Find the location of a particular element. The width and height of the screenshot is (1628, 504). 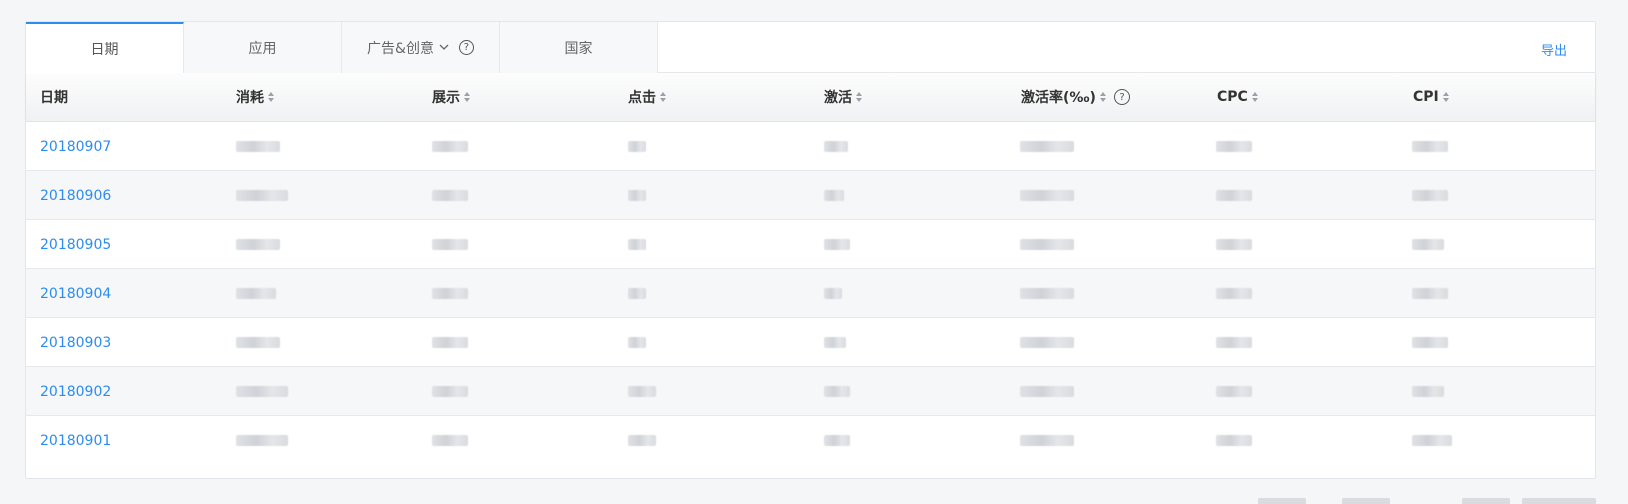

column-header-impressions: 展示 is located at coordinates (451, 97).